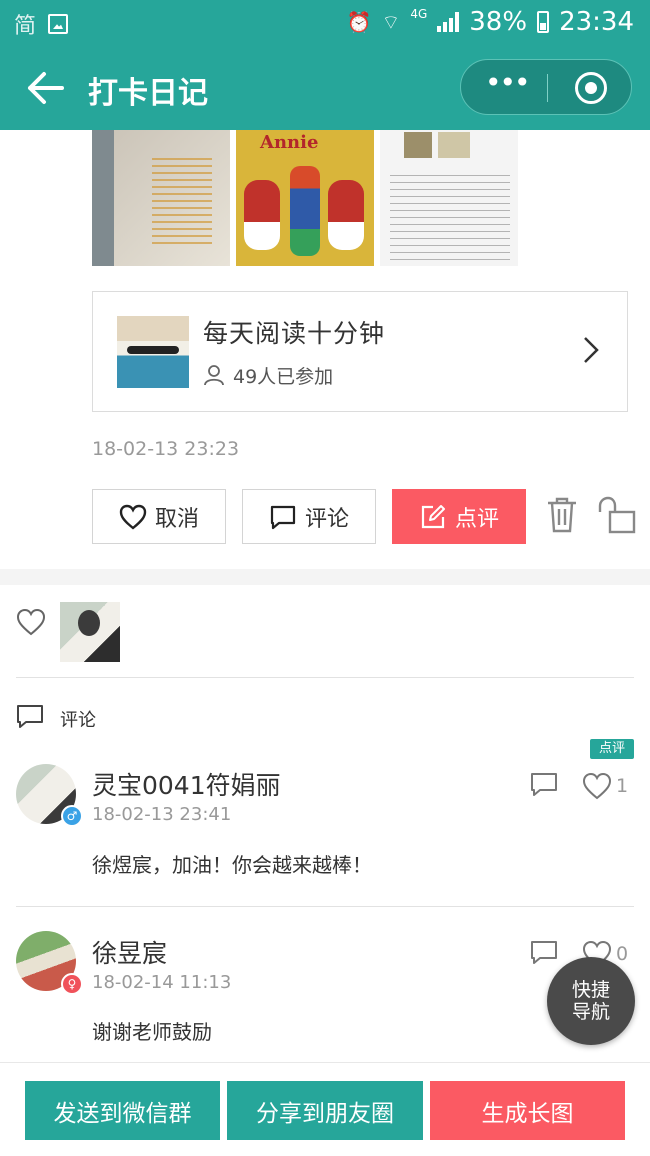 Image resolution: width=650 pixels, height=1156 pixels. I want to click on comment-like-count: 0, so click(622, 954).